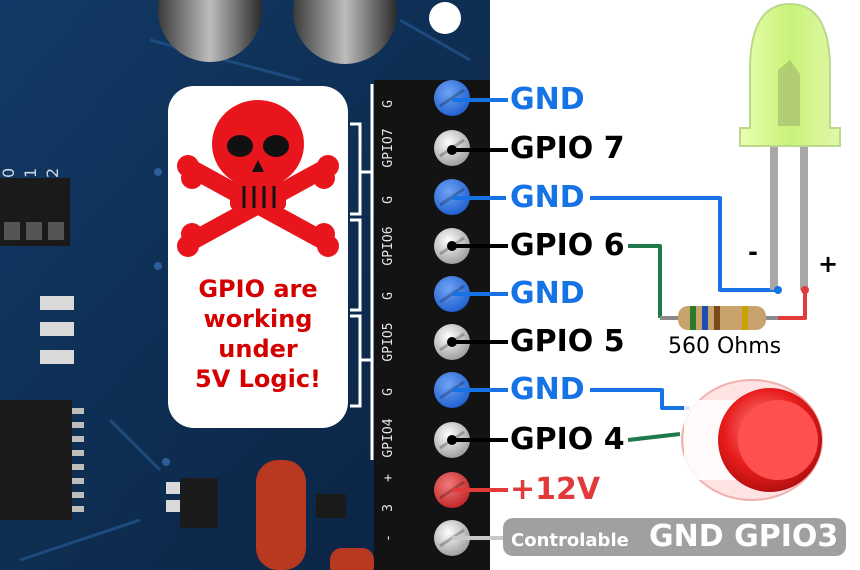 The image size is (860, 570). Describe the element at coordinates (753, 252) in the screenshot. I see `led-minus-label: -` at that location.